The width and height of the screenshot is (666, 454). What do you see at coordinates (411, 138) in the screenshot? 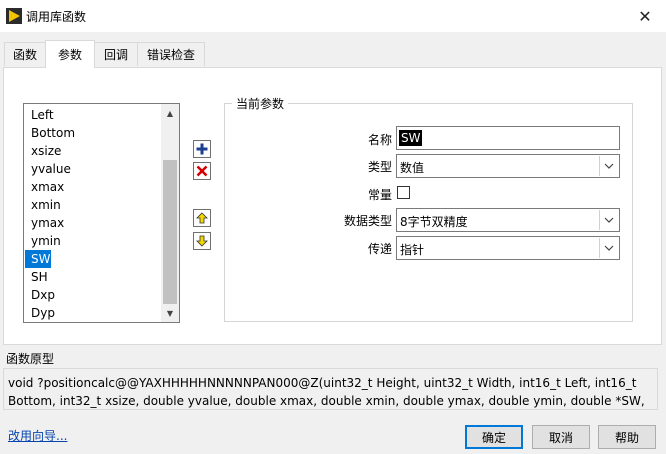
I see `name-value: SW` at bounding box center [411, 138].